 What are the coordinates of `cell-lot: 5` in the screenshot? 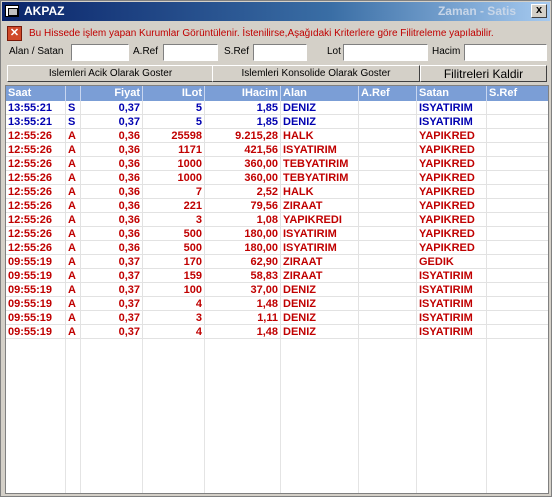 It's located at (174, 108).